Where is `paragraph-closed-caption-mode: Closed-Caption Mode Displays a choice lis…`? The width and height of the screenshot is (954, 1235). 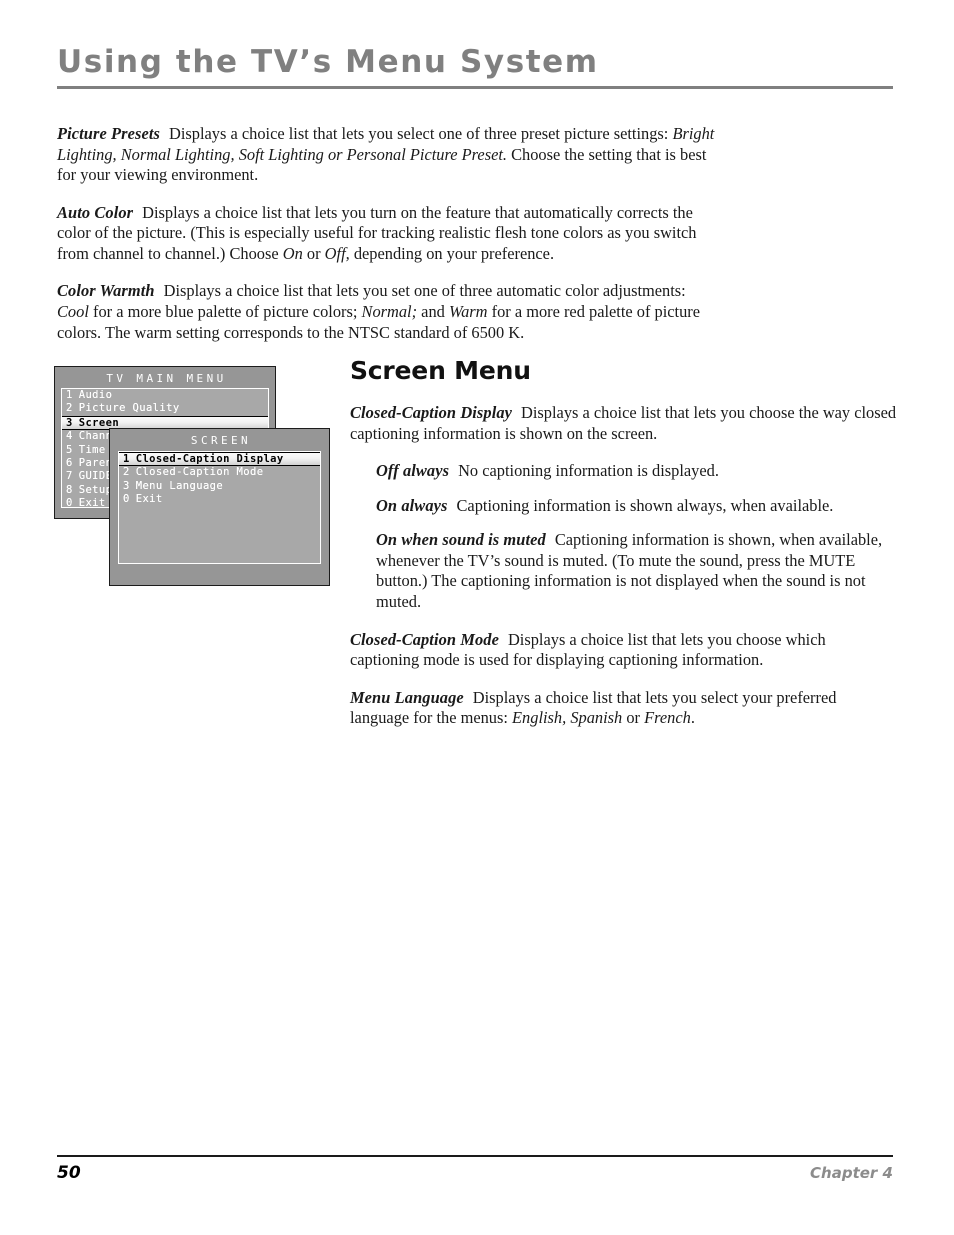
paragraph-closed-caption-mode: Closed-Caption Mode Displays a choice lis… is located at coordinates (624, 650).